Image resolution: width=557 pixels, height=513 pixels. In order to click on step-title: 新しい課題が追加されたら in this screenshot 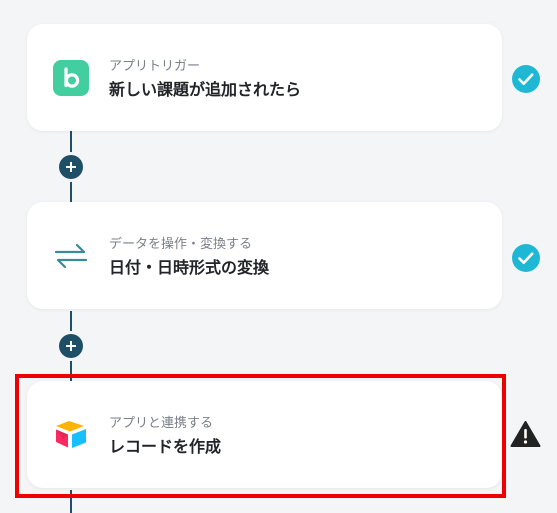, I will do `click(205, 89)`.